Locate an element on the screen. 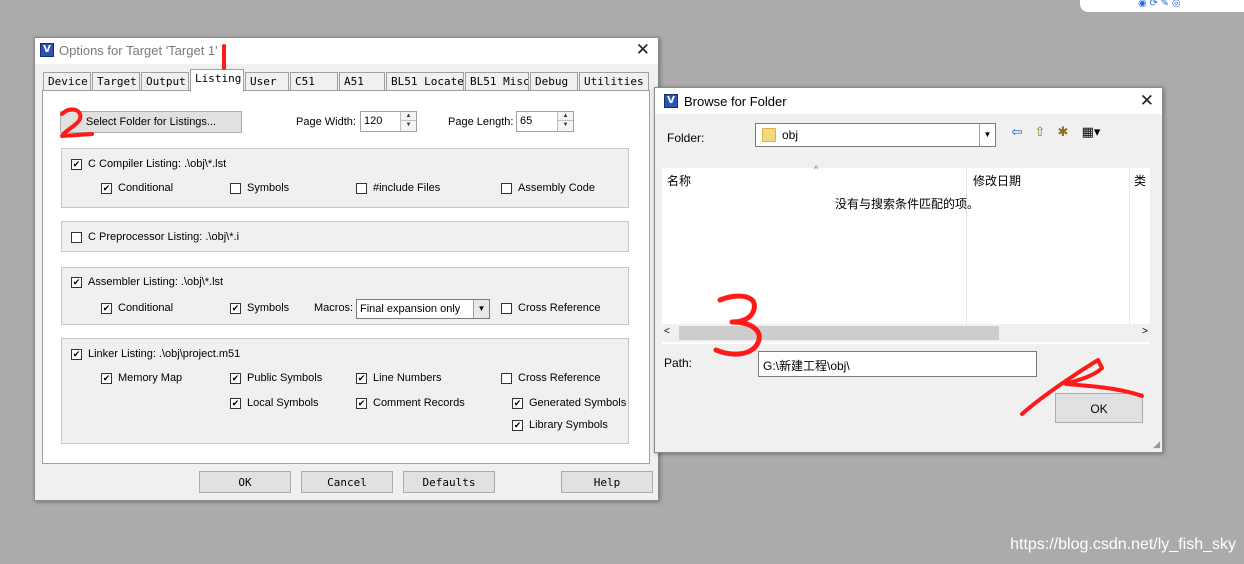 The image size is (1244, 564). path-label: Path: is located at coordinates (678, 363).